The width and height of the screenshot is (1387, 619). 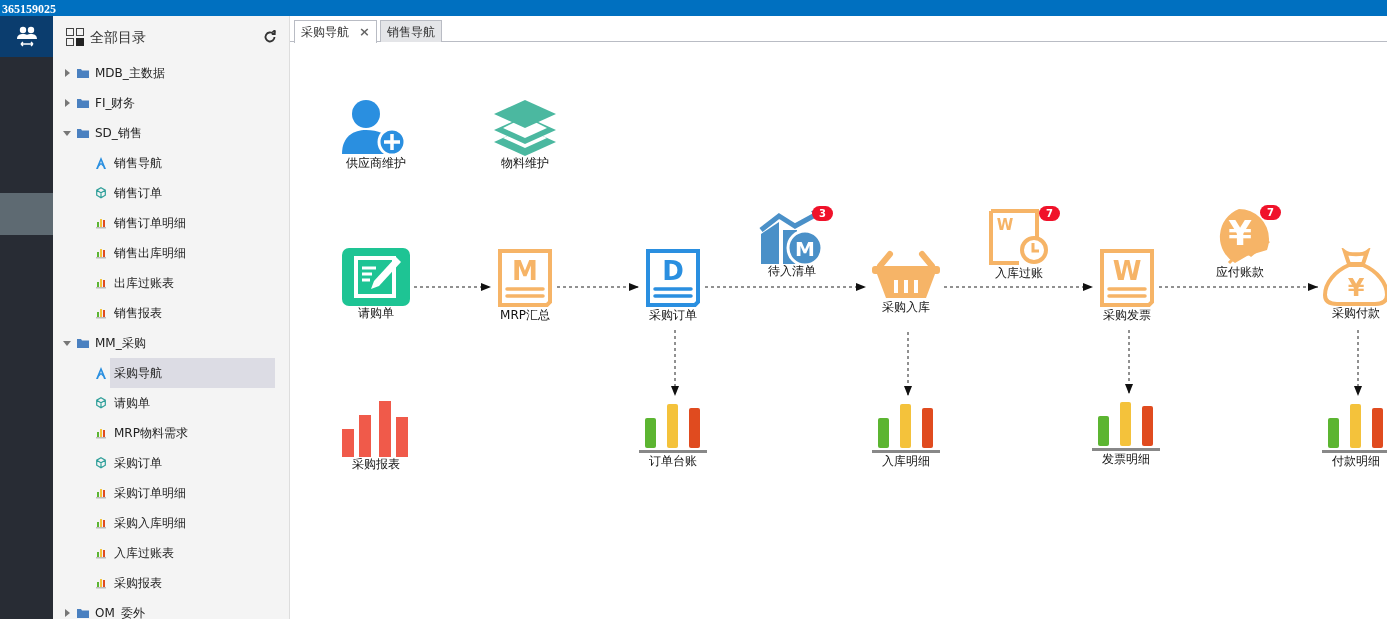 What do you see at coordinates (192, 163) in the screenshot?
I see `tree-item: 销售导航` at bounding box center [192, 163].